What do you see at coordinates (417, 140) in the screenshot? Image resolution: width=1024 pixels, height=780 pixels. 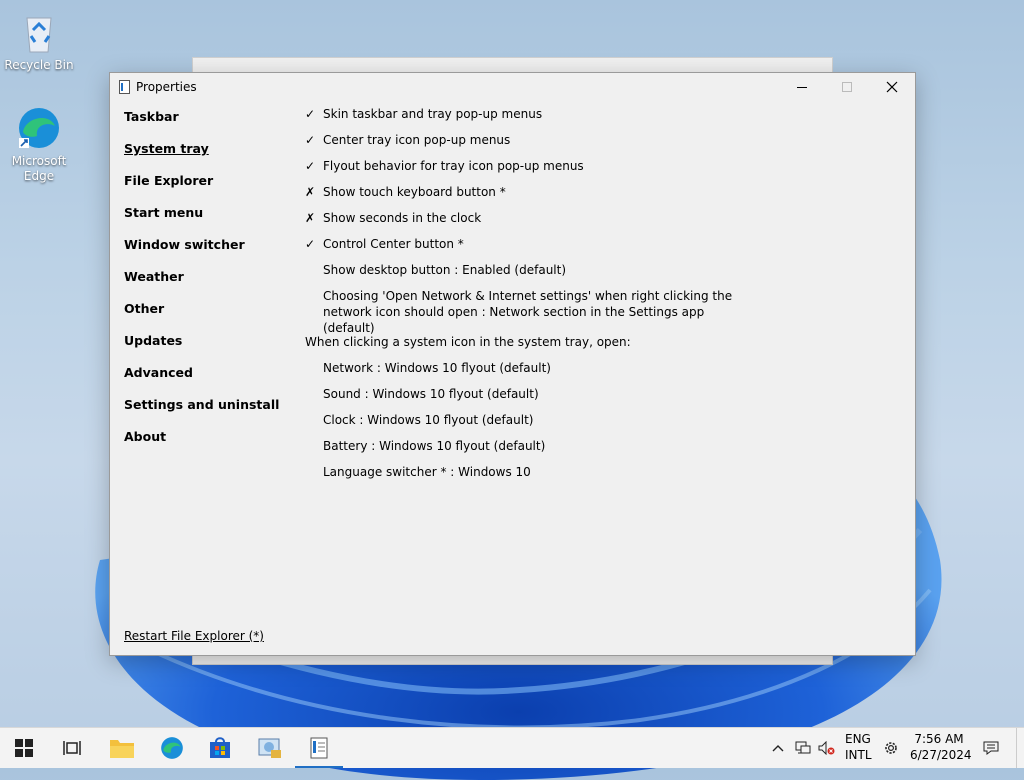 I see `option-label: Center tray icon pop-up menus` at bounding box center [417, 140].